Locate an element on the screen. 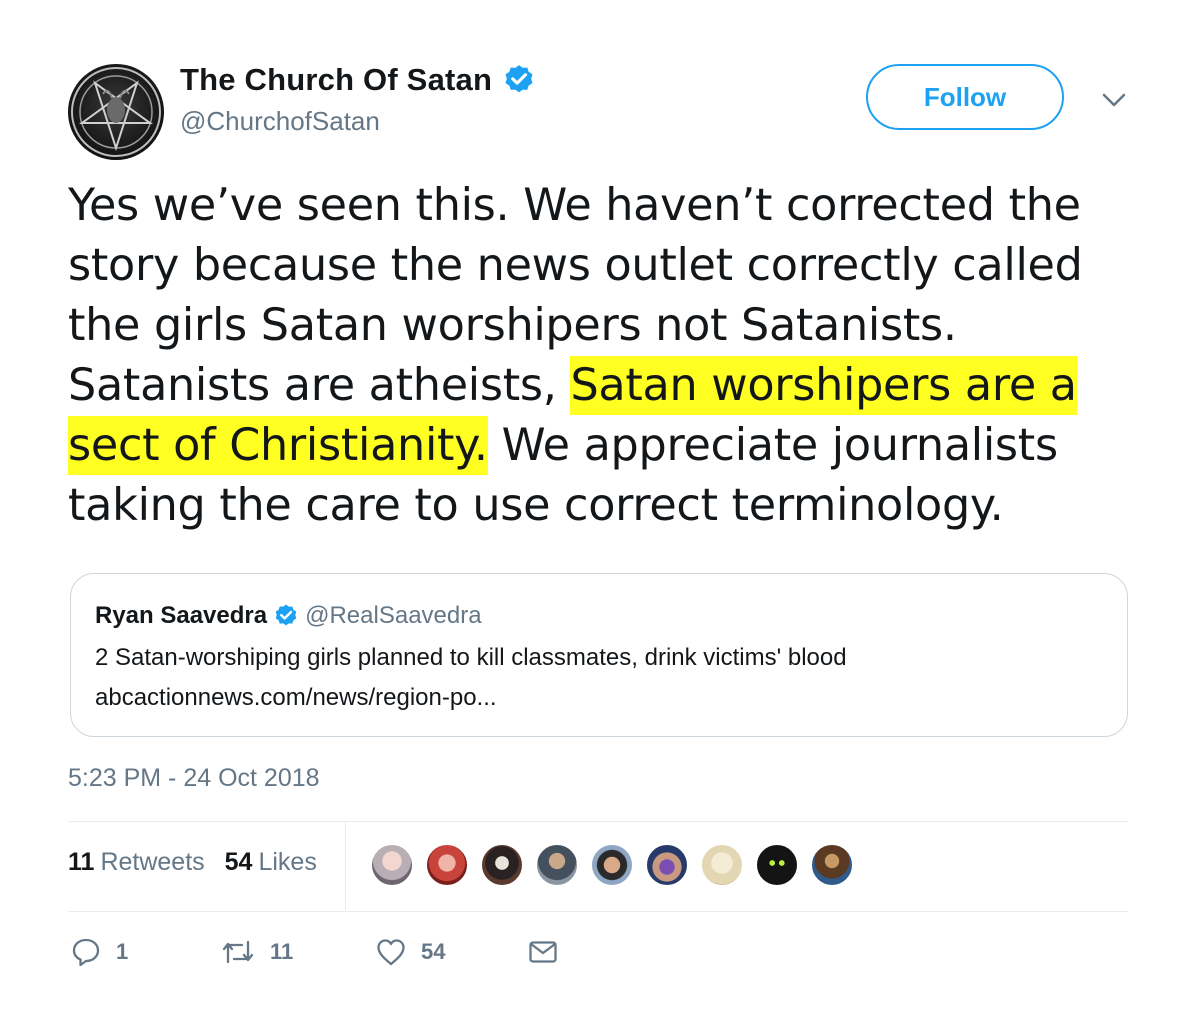 This screenshot has width=1200, height=1021. heart-icon is located at coordinates (391, 952).